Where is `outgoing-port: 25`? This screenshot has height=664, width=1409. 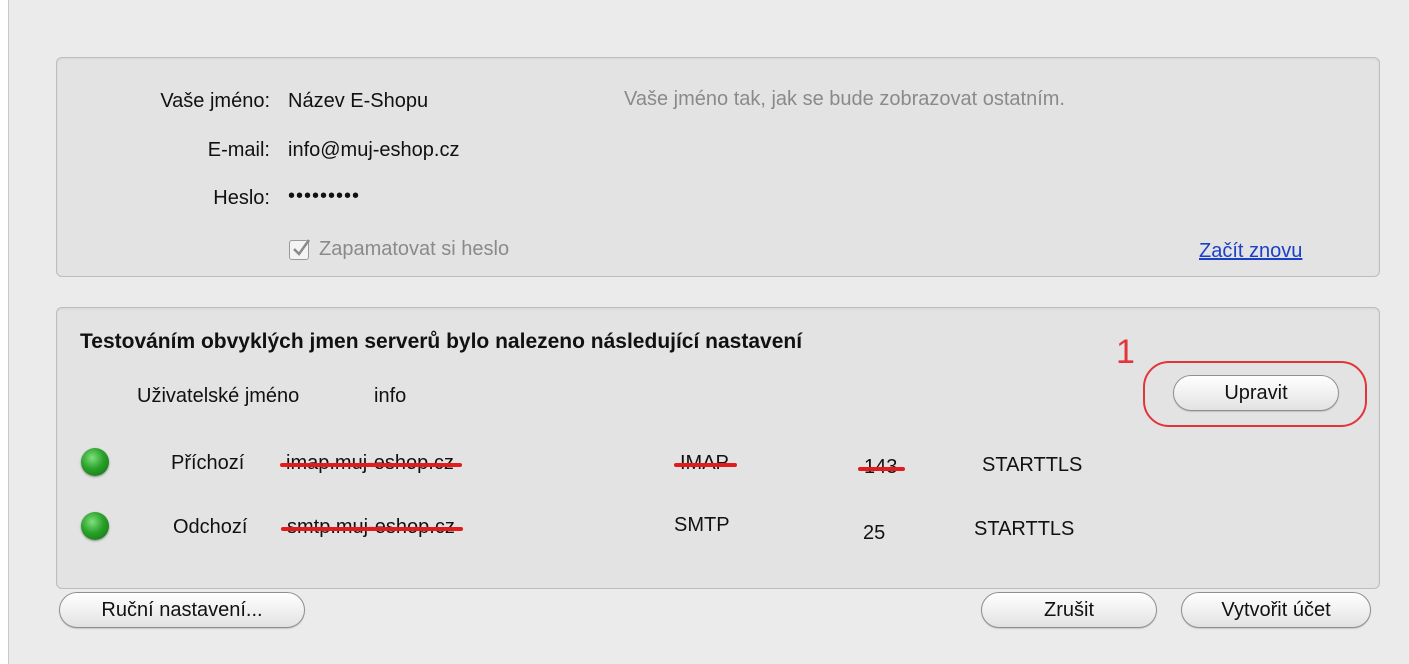 outgoing-port: 25 is located at coordinates (874, 533).